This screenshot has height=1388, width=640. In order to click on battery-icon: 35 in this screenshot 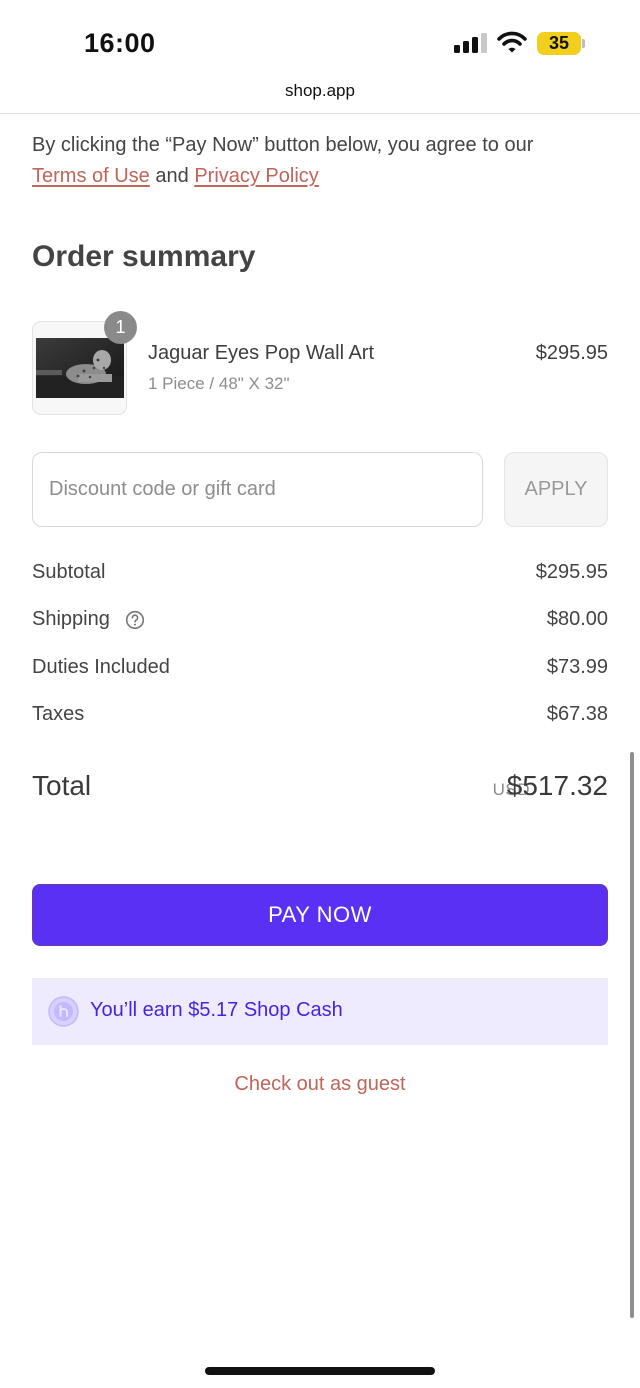, I will do `click(559, 43)`.